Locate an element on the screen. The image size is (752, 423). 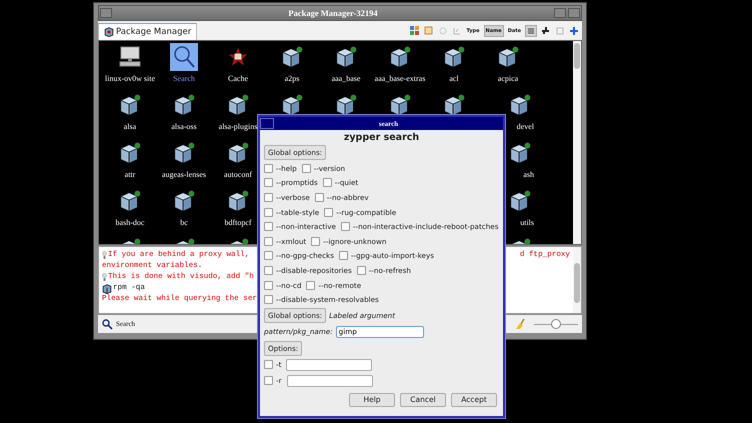
item-label: acpica is located at coordinates (508, 78).